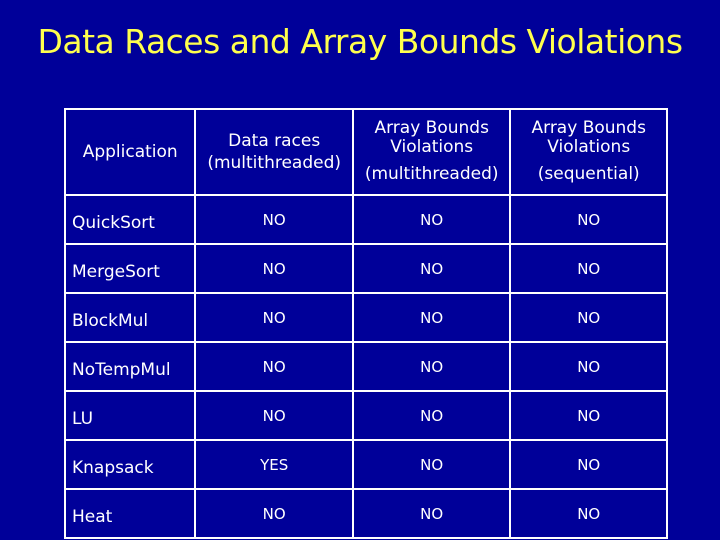  Describe the element at coordinates (130, 219) in the screenshot. I see `application-cell: QuickSort` at that location.